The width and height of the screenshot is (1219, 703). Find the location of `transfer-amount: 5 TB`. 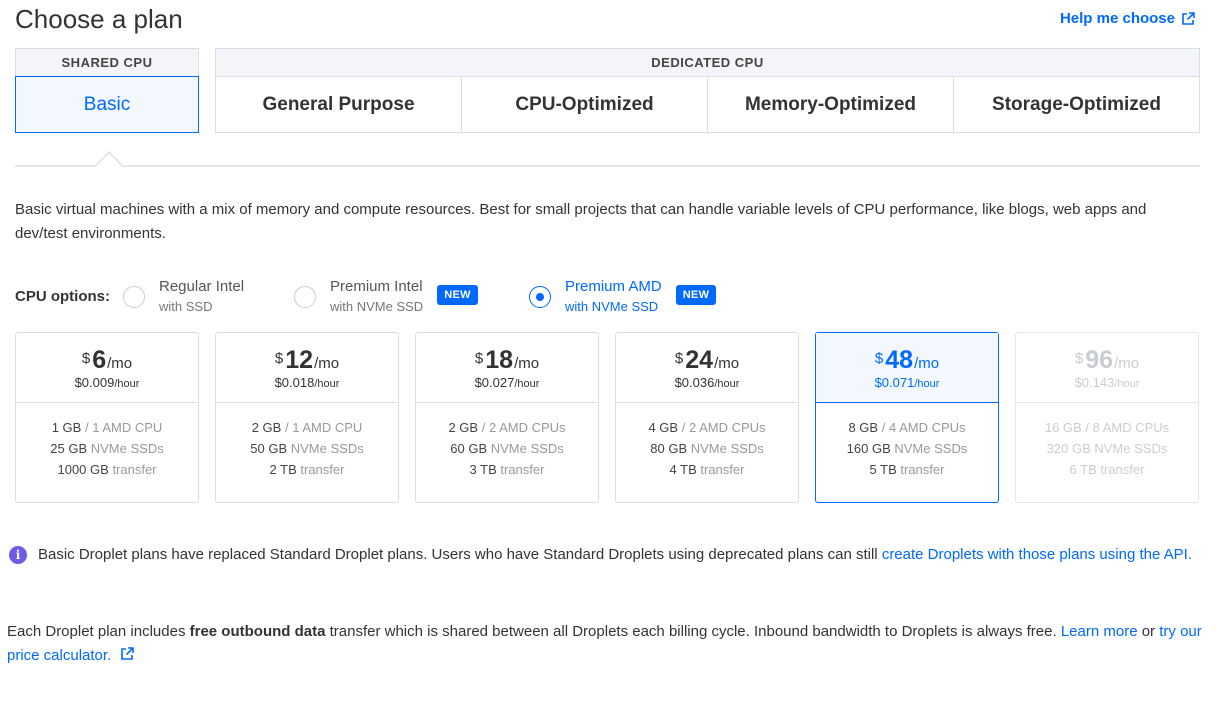

transfer-amount: 5 TB is located at coordinates (883, 469).